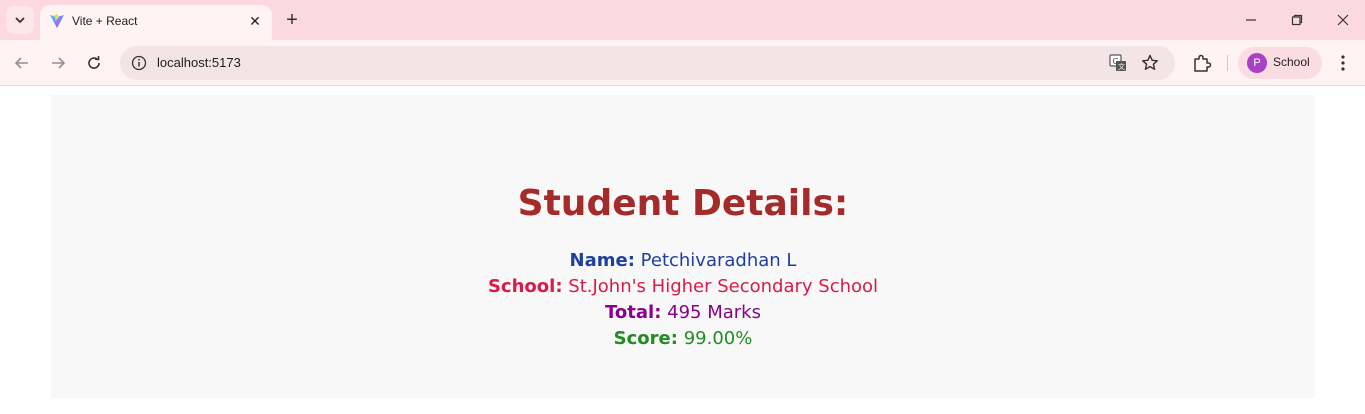  What do you see at coordinates (139, 63) in the screenshot?
I see `site-info-icon` at bounding box center [139, 63].